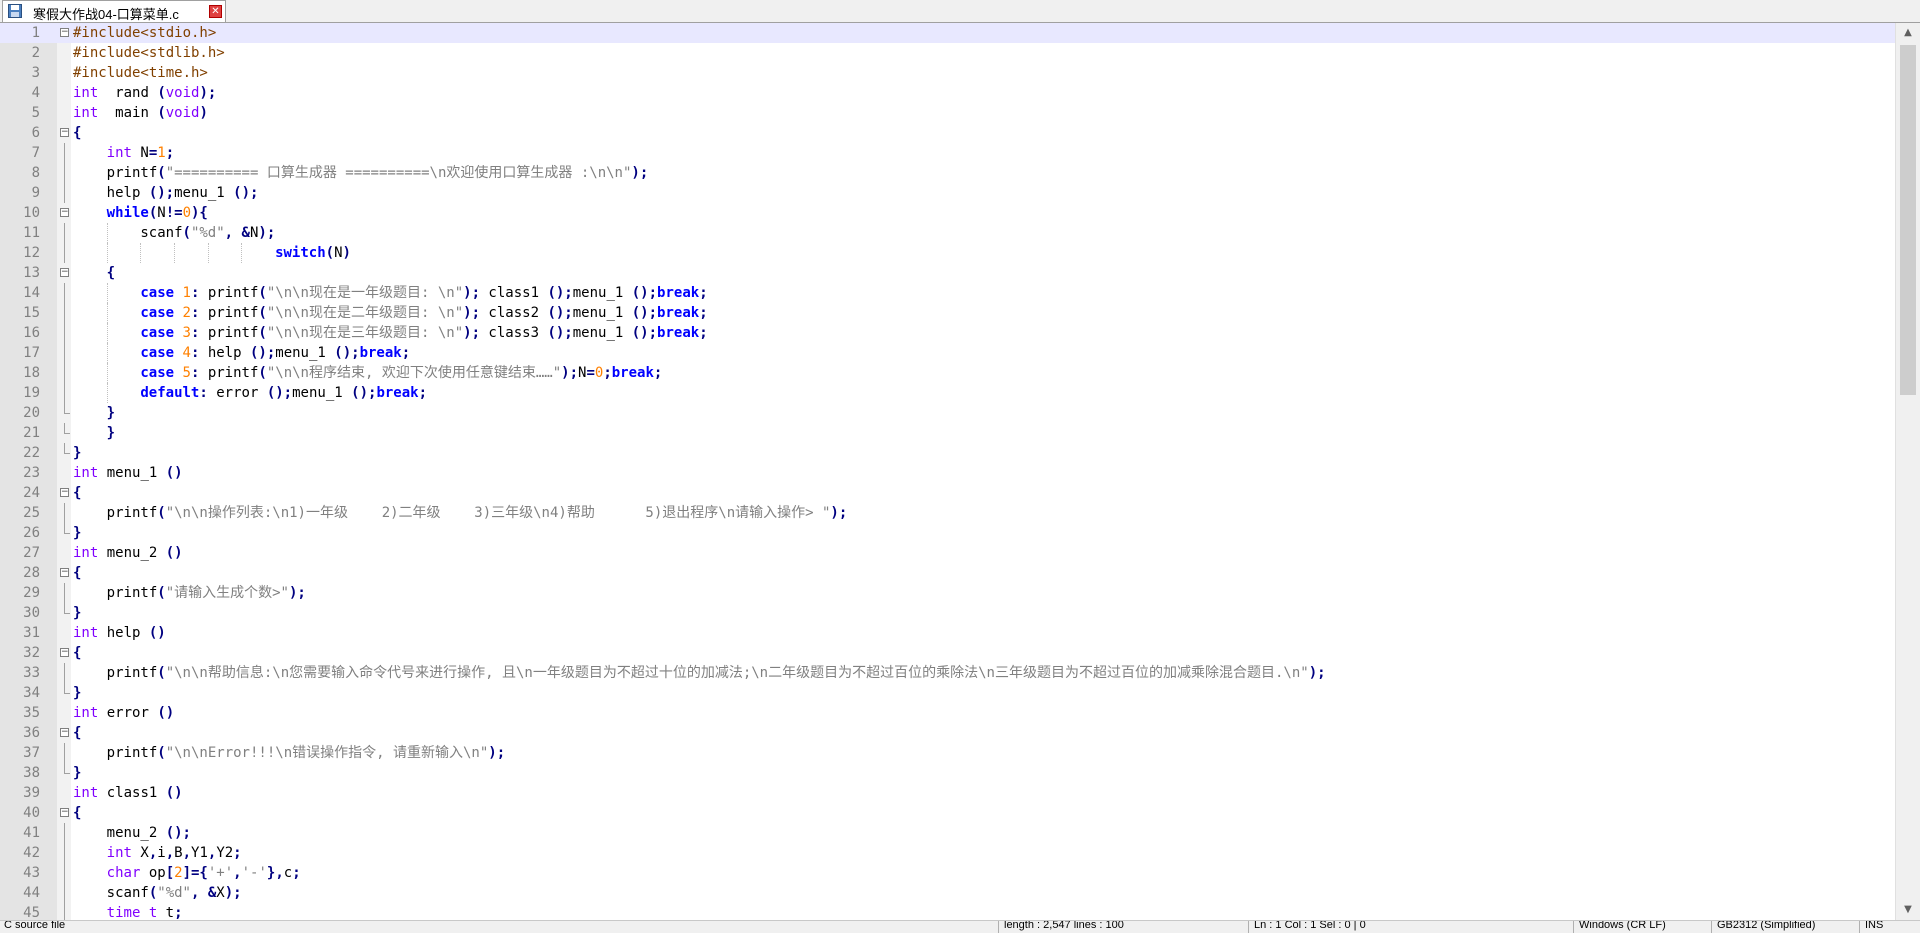 The image size is (1920, 933). I want to click on code-line: 43 char op[2]={'+','-'},c;, so click(947, 873).